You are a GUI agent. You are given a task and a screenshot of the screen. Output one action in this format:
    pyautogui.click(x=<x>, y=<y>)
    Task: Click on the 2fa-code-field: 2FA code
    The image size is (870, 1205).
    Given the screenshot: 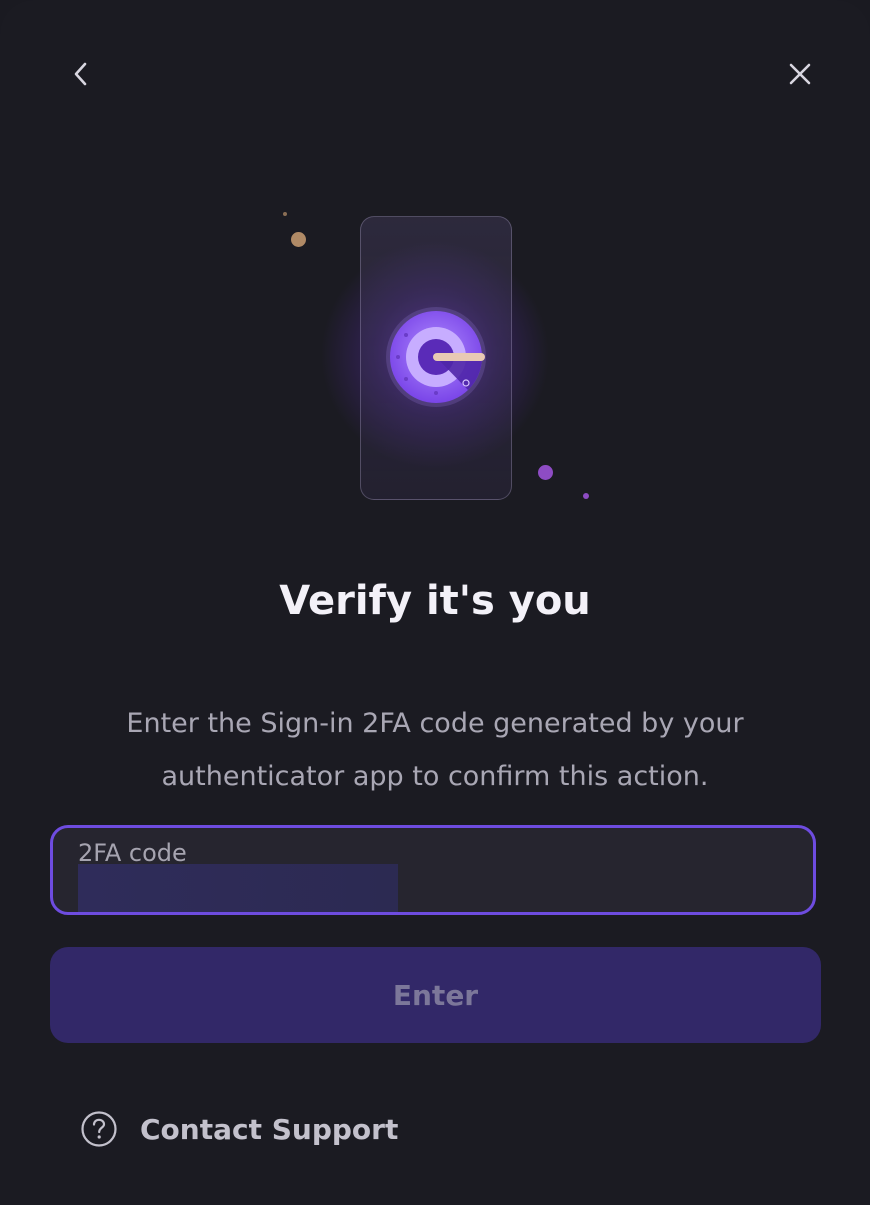 What is the action you would take?
    pyautogui.click(x=433, y=870)
    